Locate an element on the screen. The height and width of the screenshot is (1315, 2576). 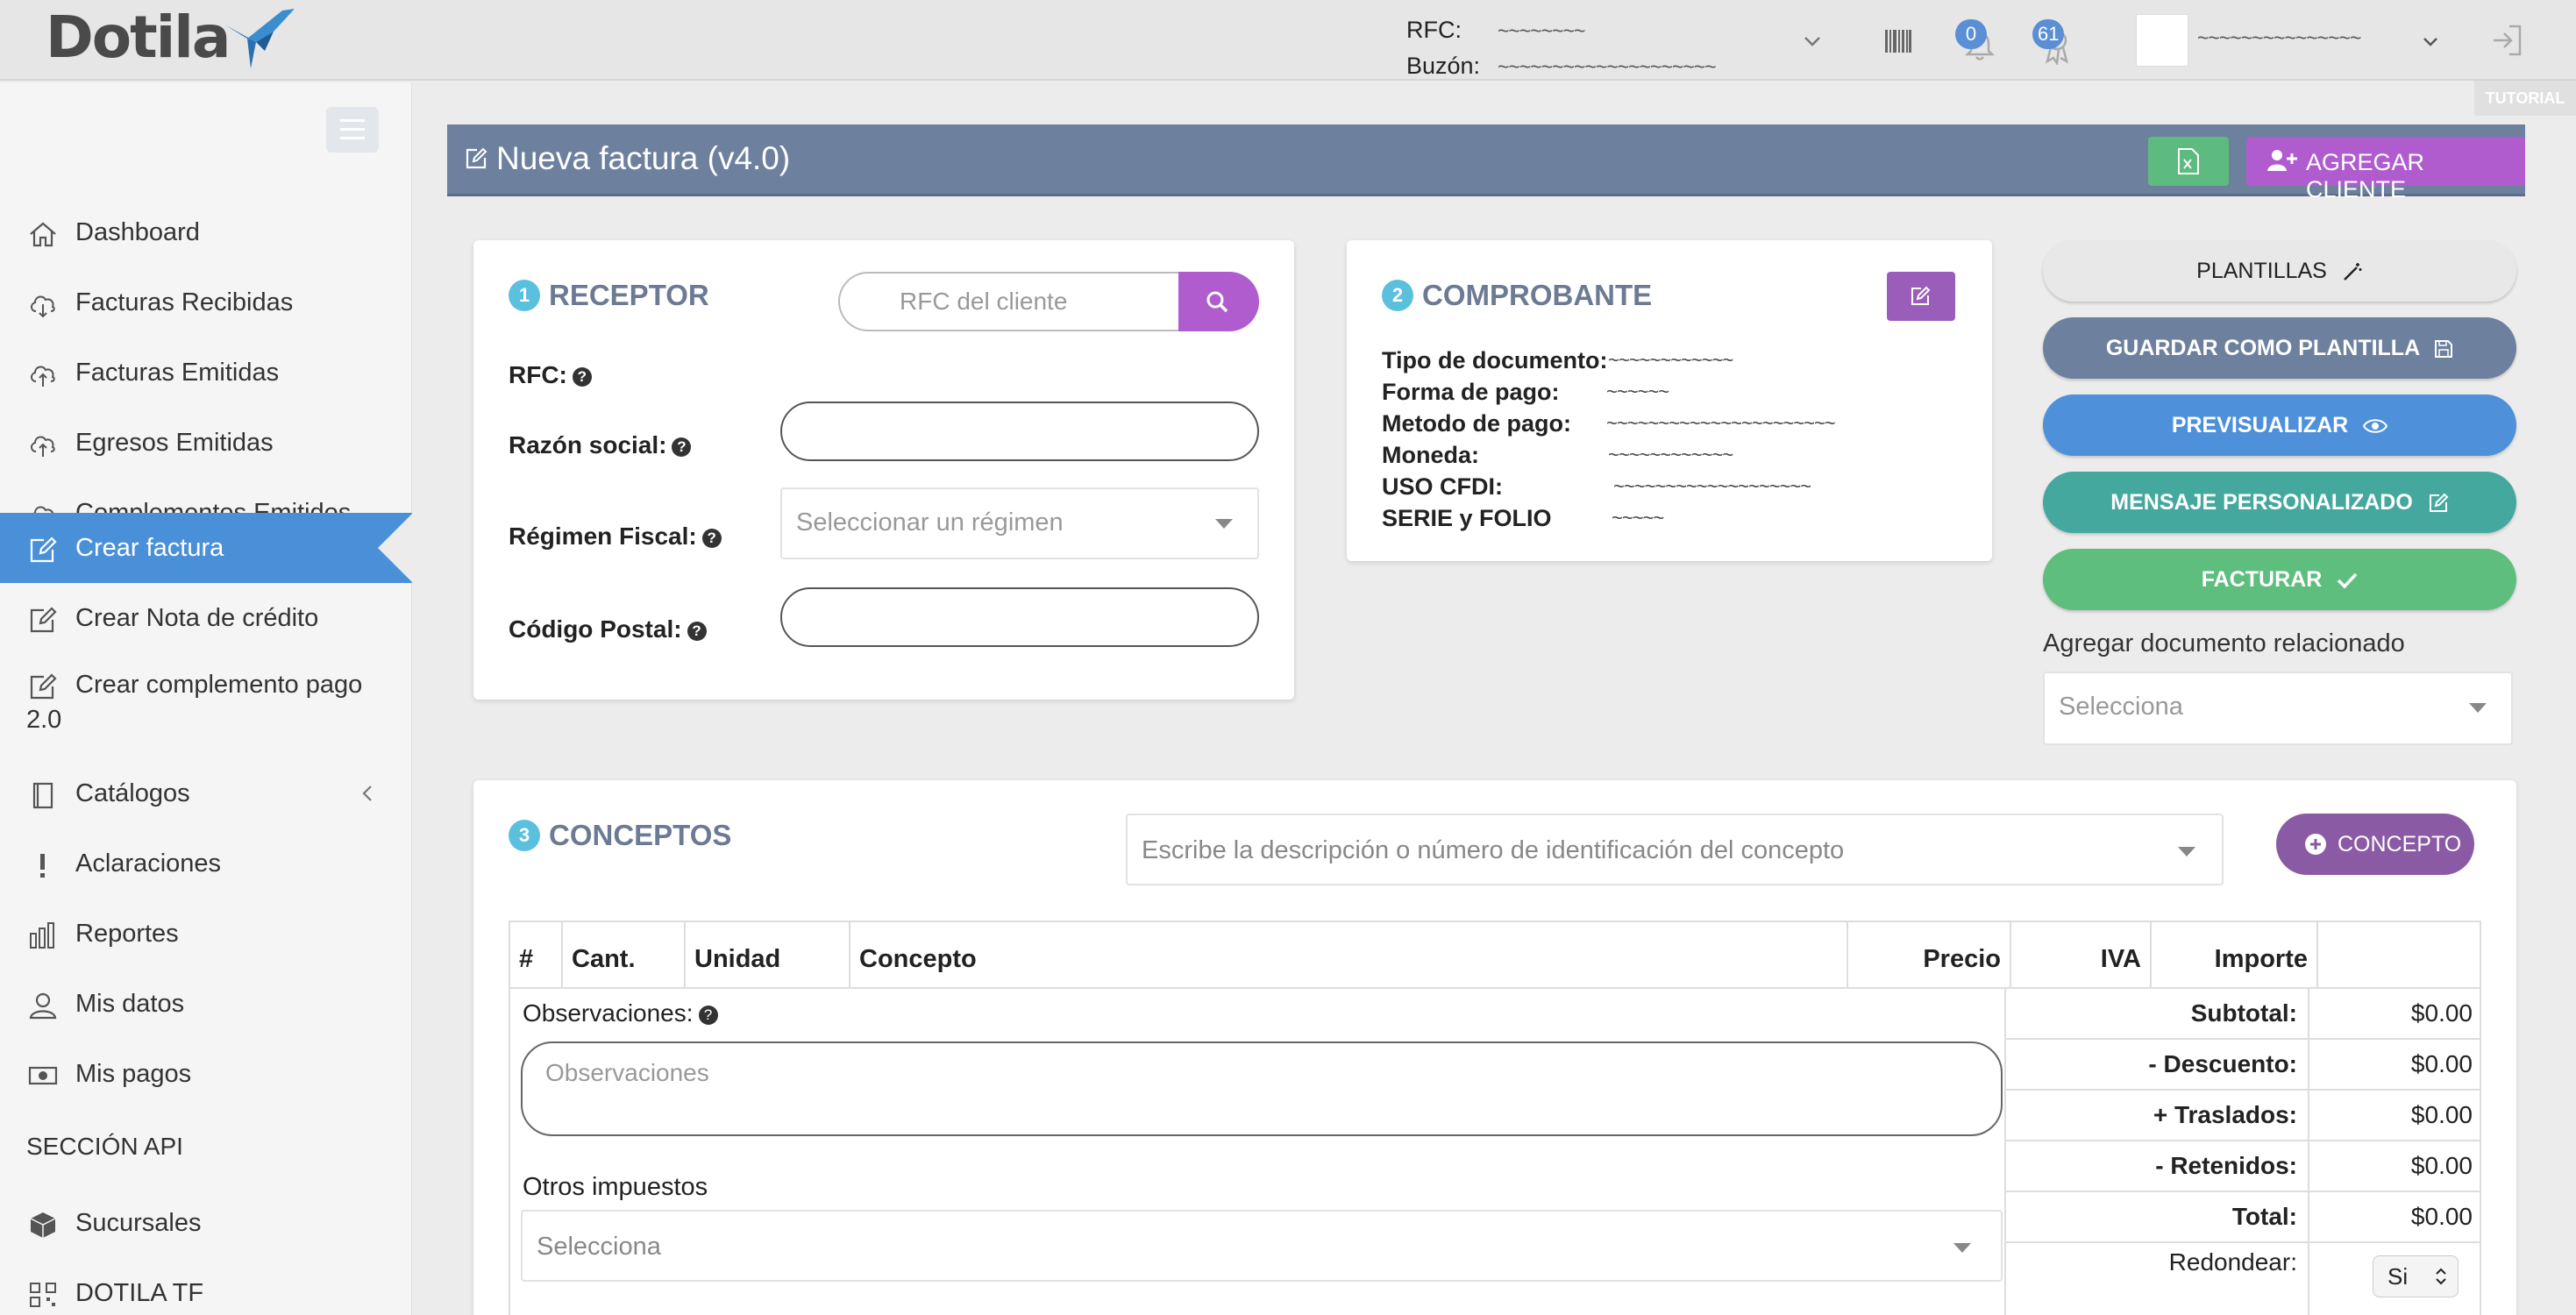
sidebar-item-facturas-recibidas: Facturas Recibidas is located at coordinates (206, 302).